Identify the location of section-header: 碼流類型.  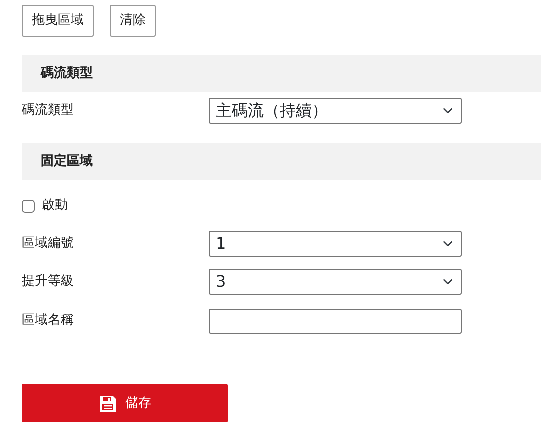
(281, 73).